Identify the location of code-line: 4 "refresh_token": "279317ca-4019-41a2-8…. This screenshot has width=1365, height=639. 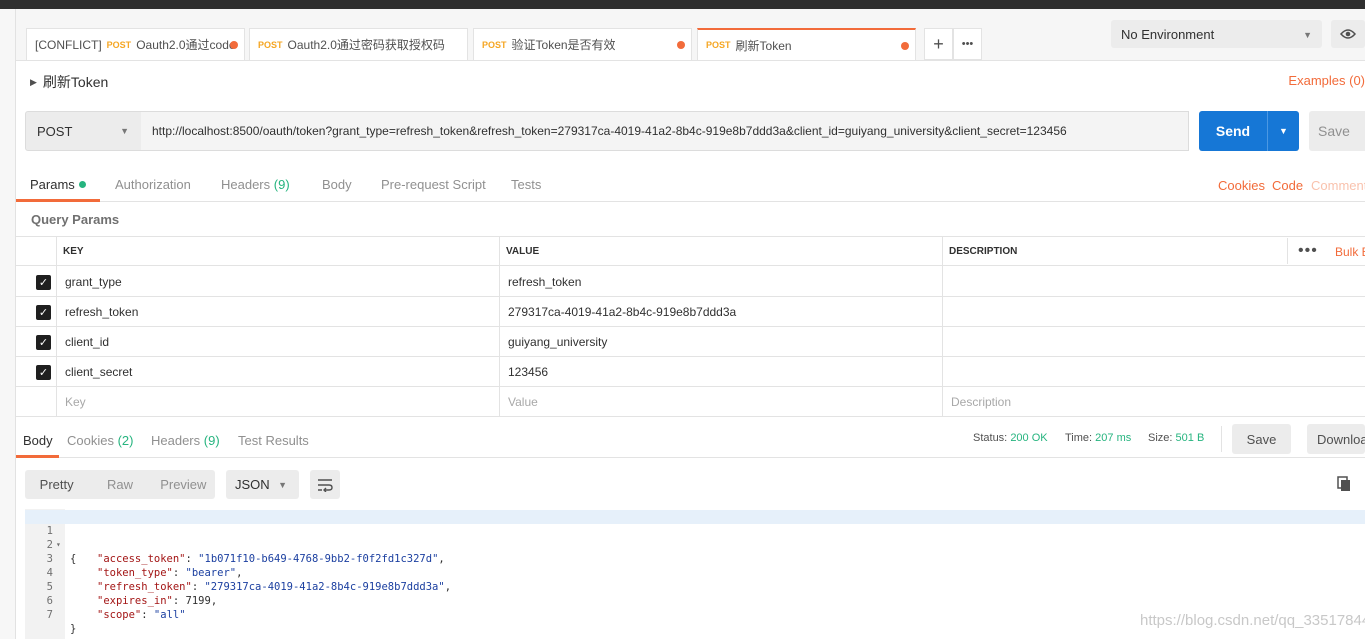
(695, 572).